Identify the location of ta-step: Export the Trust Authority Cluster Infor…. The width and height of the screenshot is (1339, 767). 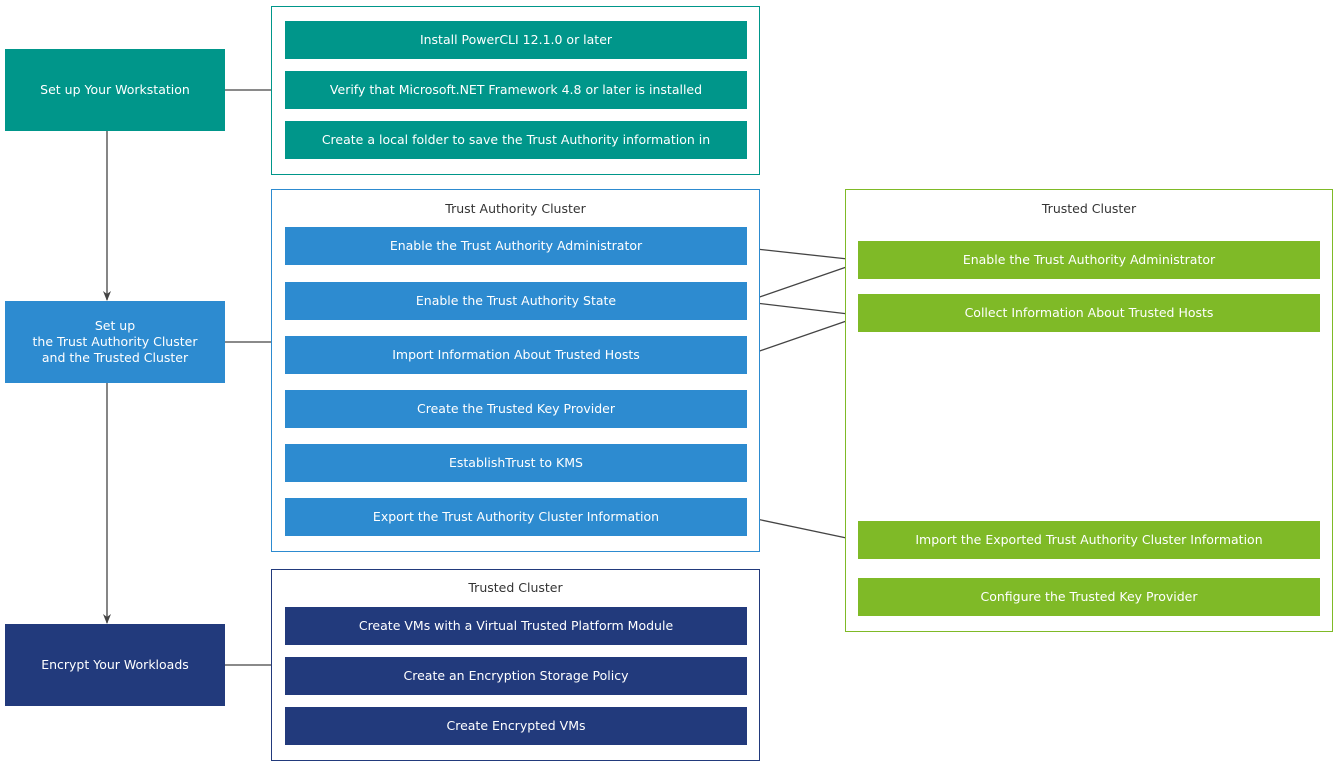
(516, 517).